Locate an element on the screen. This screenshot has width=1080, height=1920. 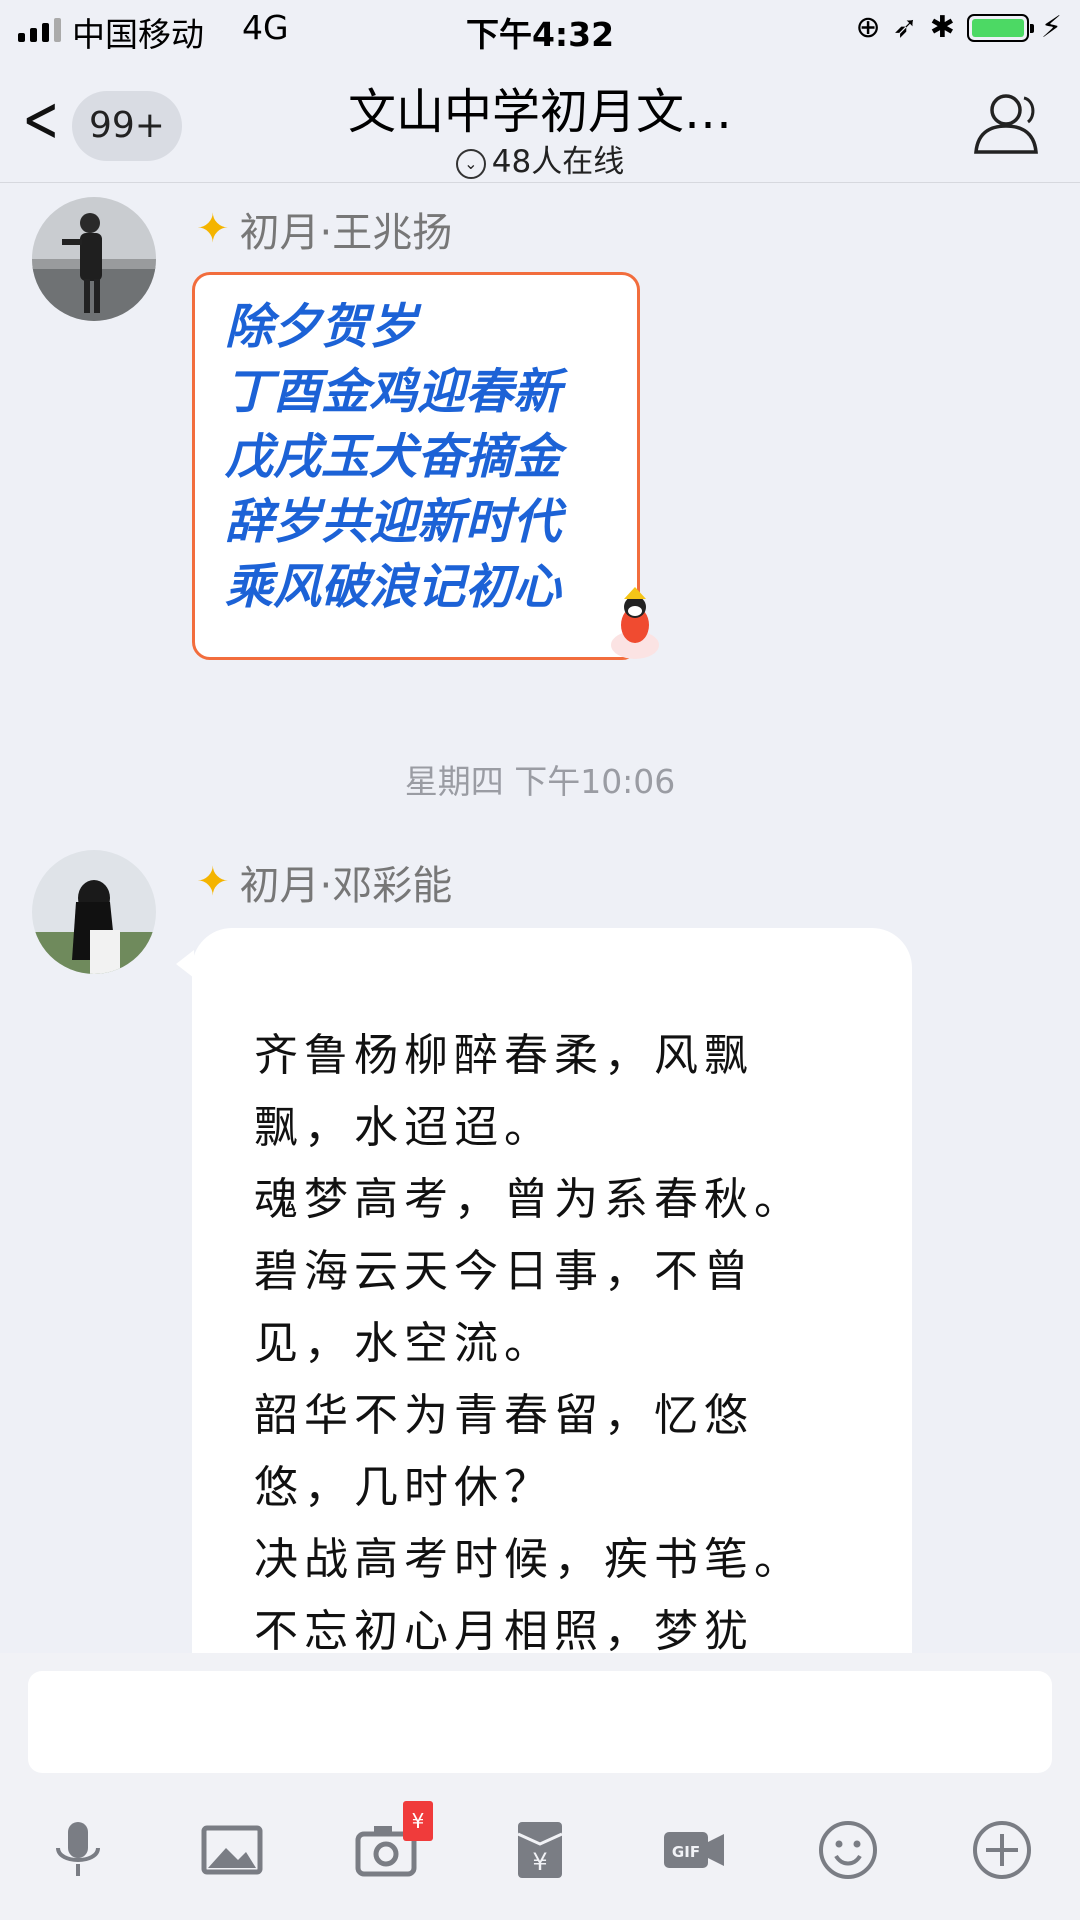
poem-line: 韶华不为青春留，忆悠 is located at coordinates (504, 1415).